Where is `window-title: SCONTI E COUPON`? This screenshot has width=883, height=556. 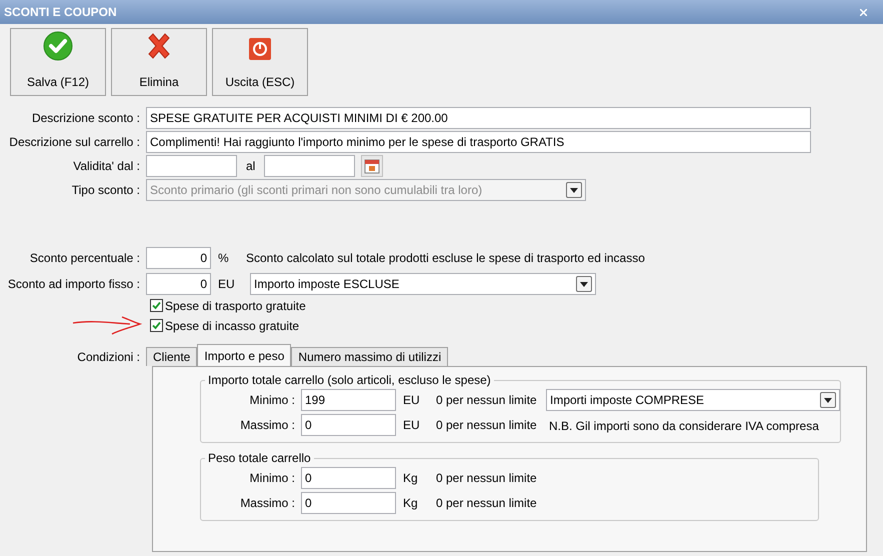 window-title: SCONTI E COUPON is located at coordinates (60, 12).